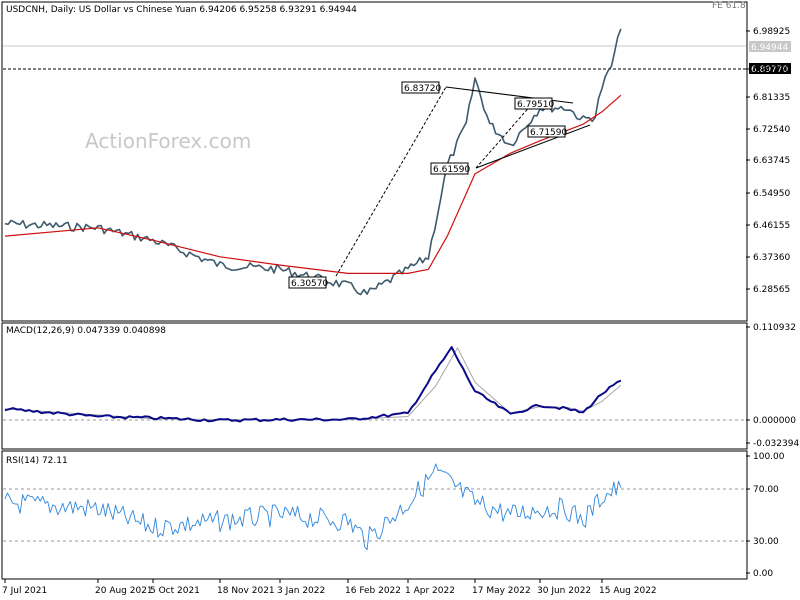 The height and width of the screenshot is (600, 800). Describe the element at coordinates (37, 461) in the screenshot. I see `rsi-title: RSI(14) 72.11` at that location.